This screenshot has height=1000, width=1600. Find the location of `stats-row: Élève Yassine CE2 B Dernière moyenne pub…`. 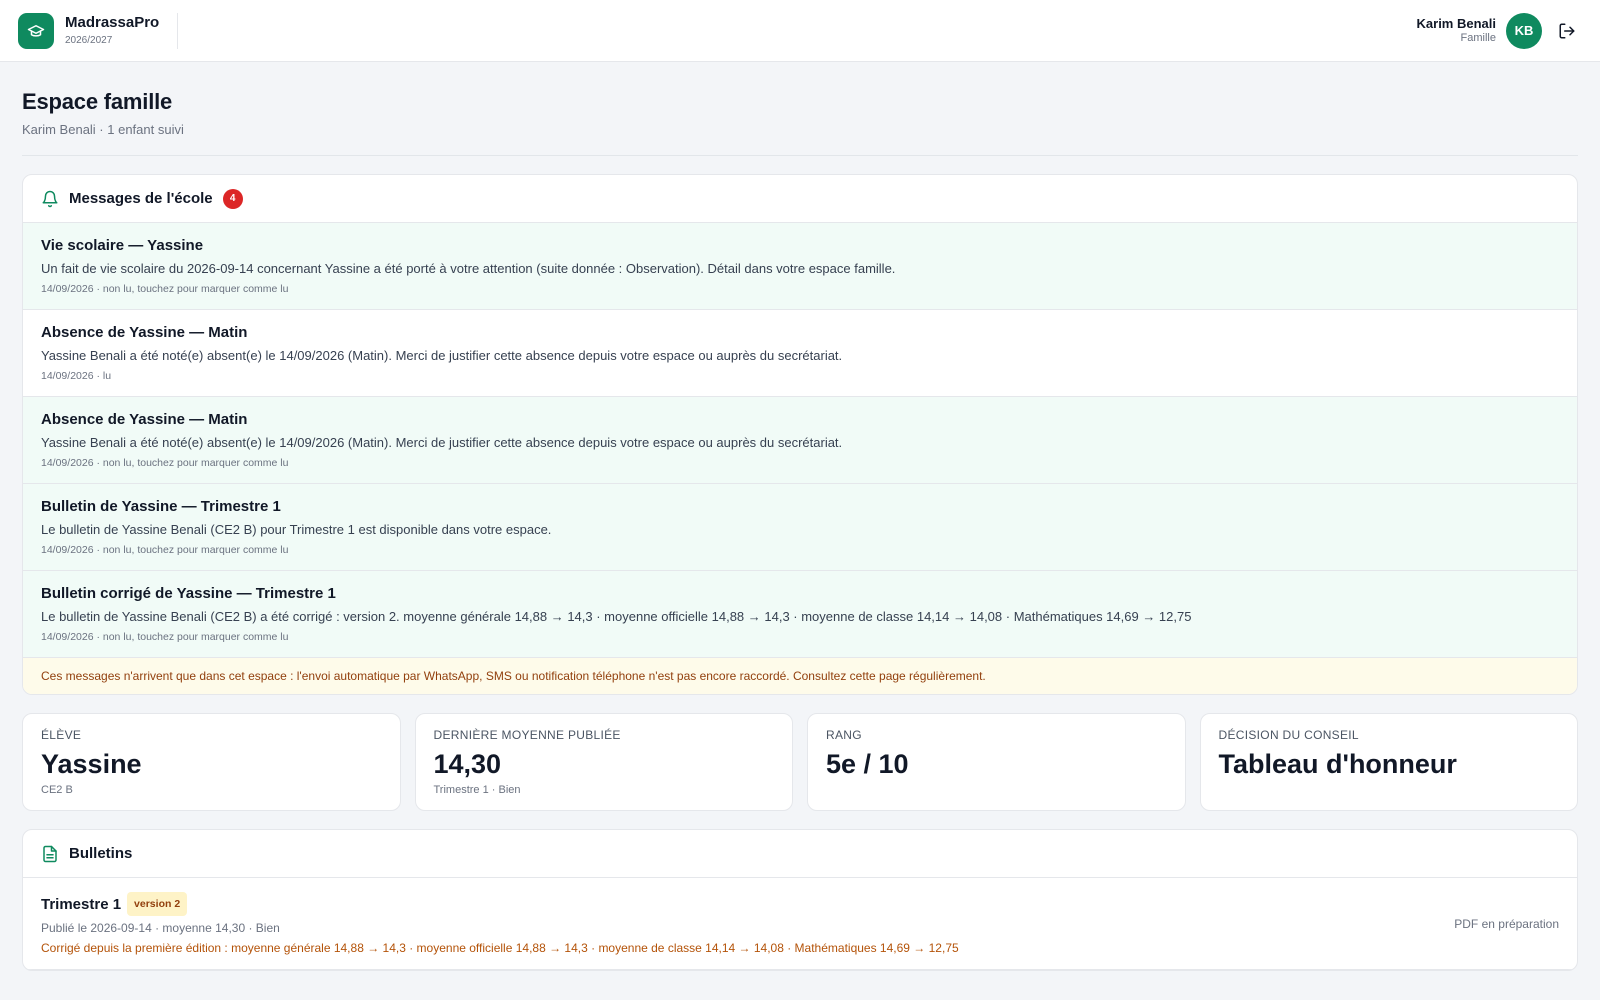

stats-row: Élève Yassine CE2 B Dernière moyenne pub… is located at coordinates (800, 762).